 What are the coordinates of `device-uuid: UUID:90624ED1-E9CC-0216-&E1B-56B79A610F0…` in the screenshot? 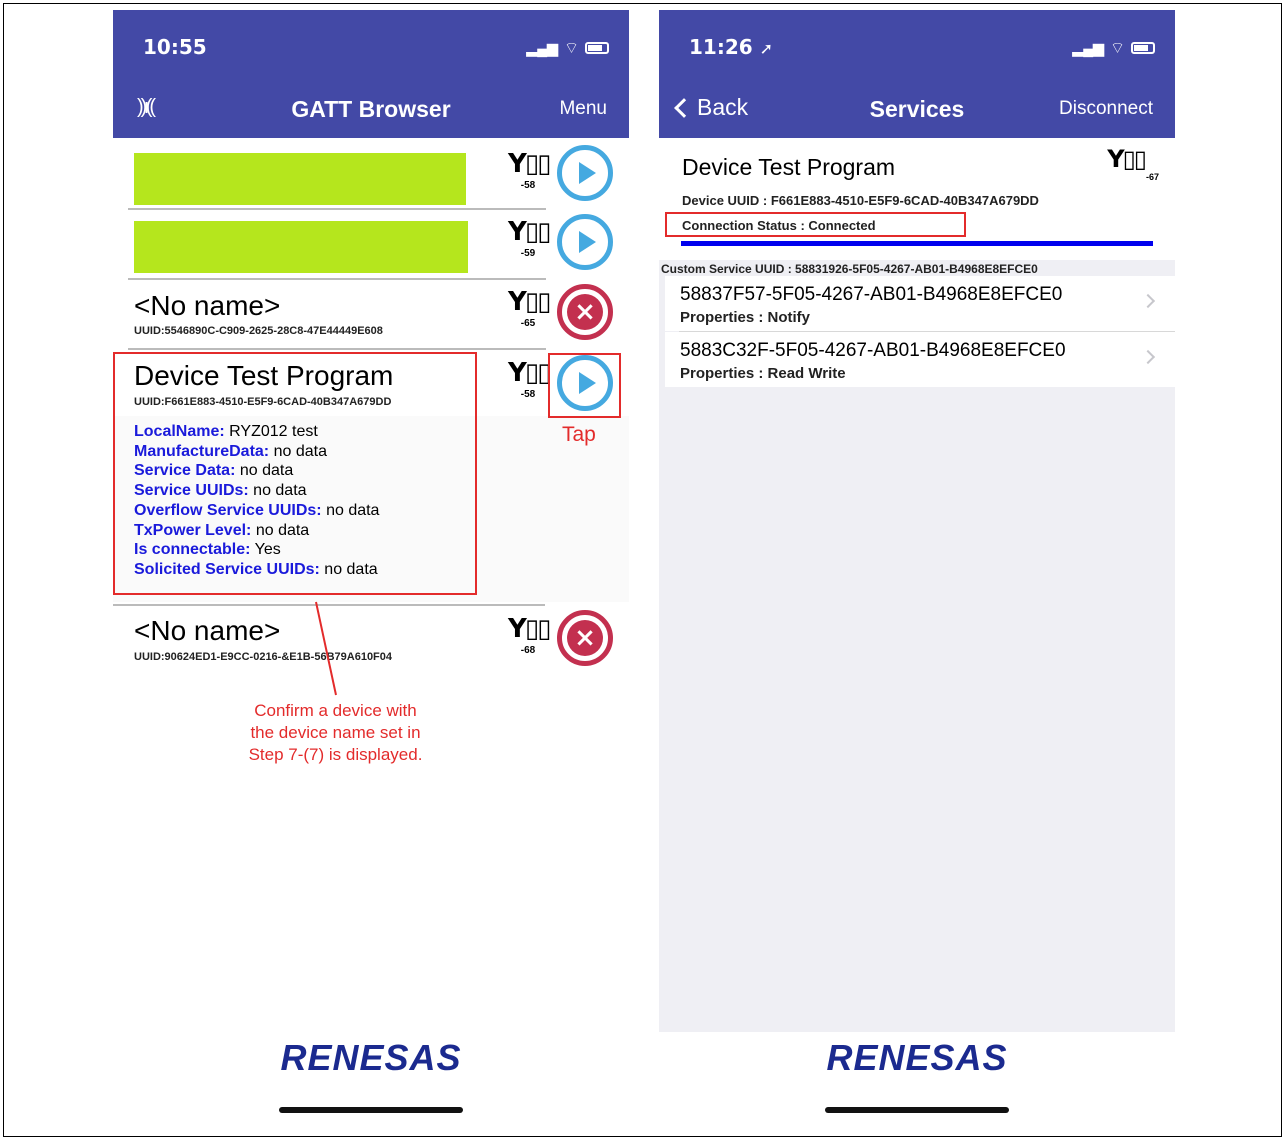 It's located at (263, 657).